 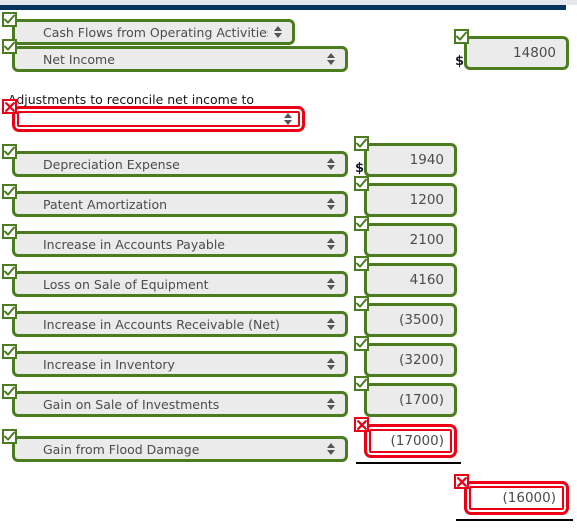 I want to click on row-label-select-value: Gain from Flood Damage, so click(x=121, y=449).